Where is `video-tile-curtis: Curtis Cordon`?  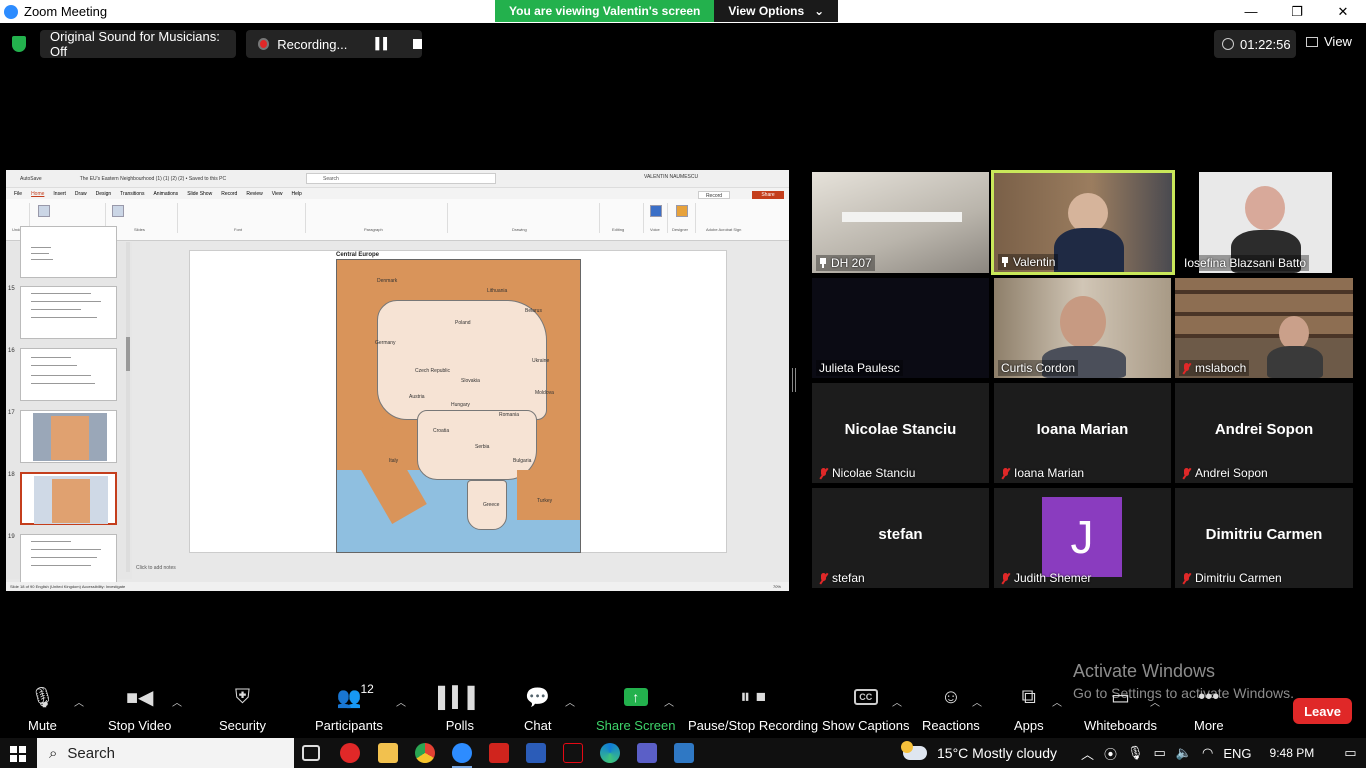 video-tile-curtis: Curtis Cordon is located at coordinates (1082, 328).